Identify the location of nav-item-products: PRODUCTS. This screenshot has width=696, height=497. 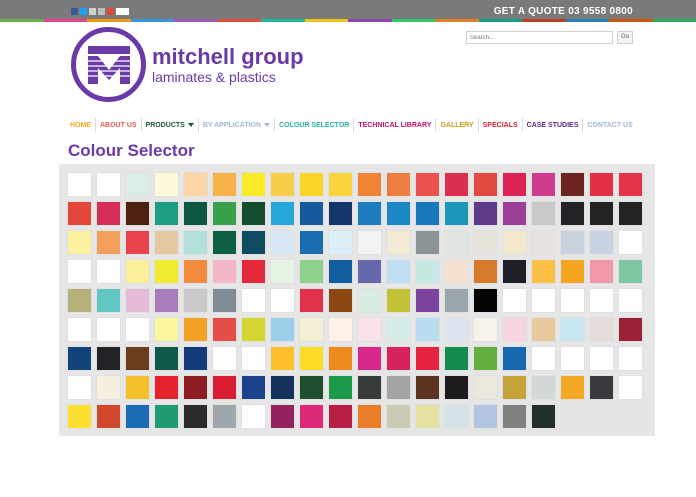
(169, 125).